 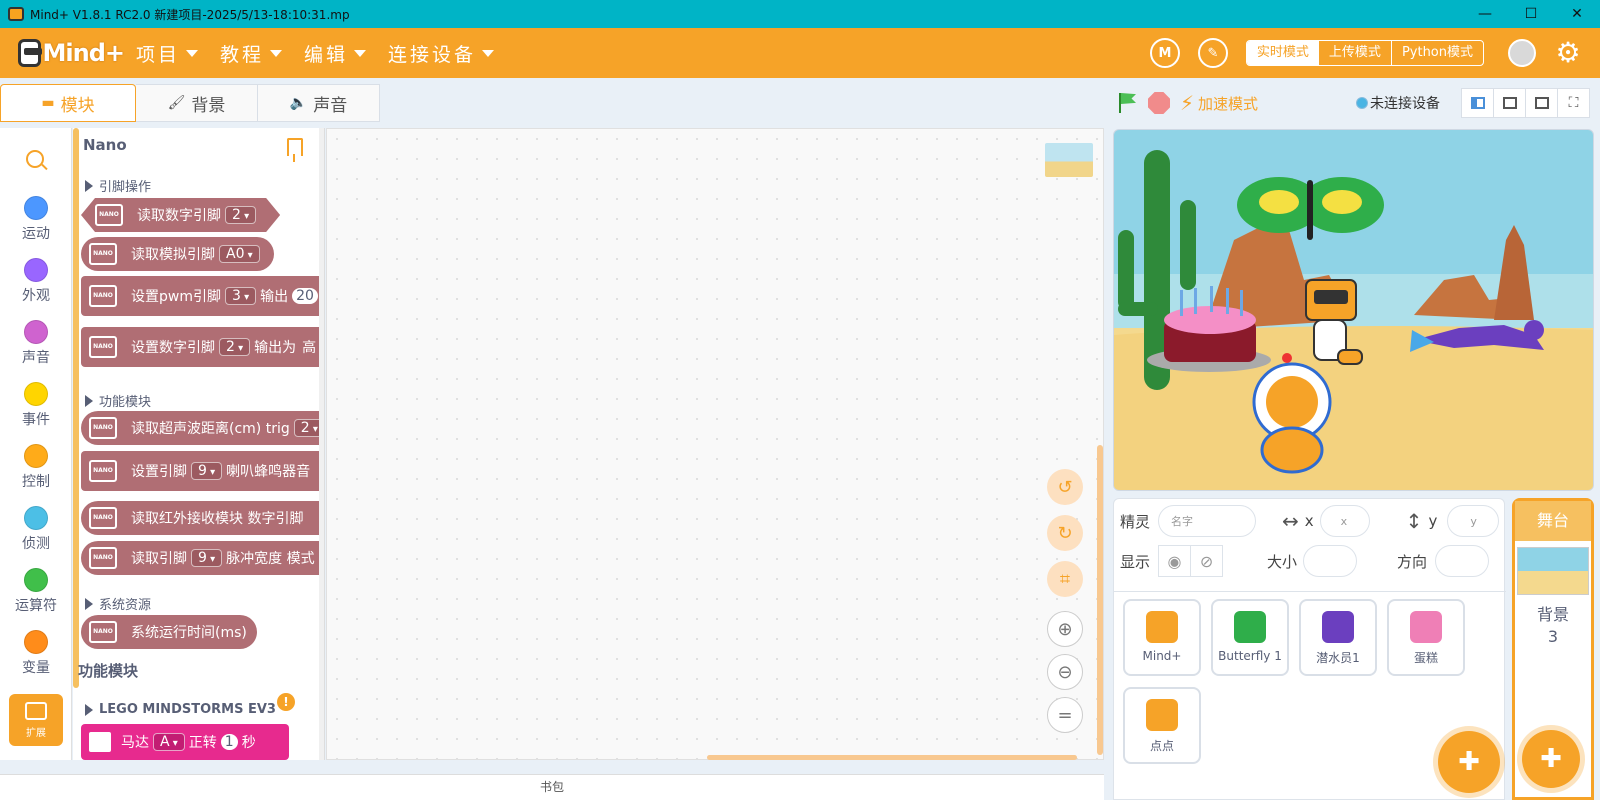 I want to click on tab-blocks: ▬ 模块, so click(x=68, y=103).